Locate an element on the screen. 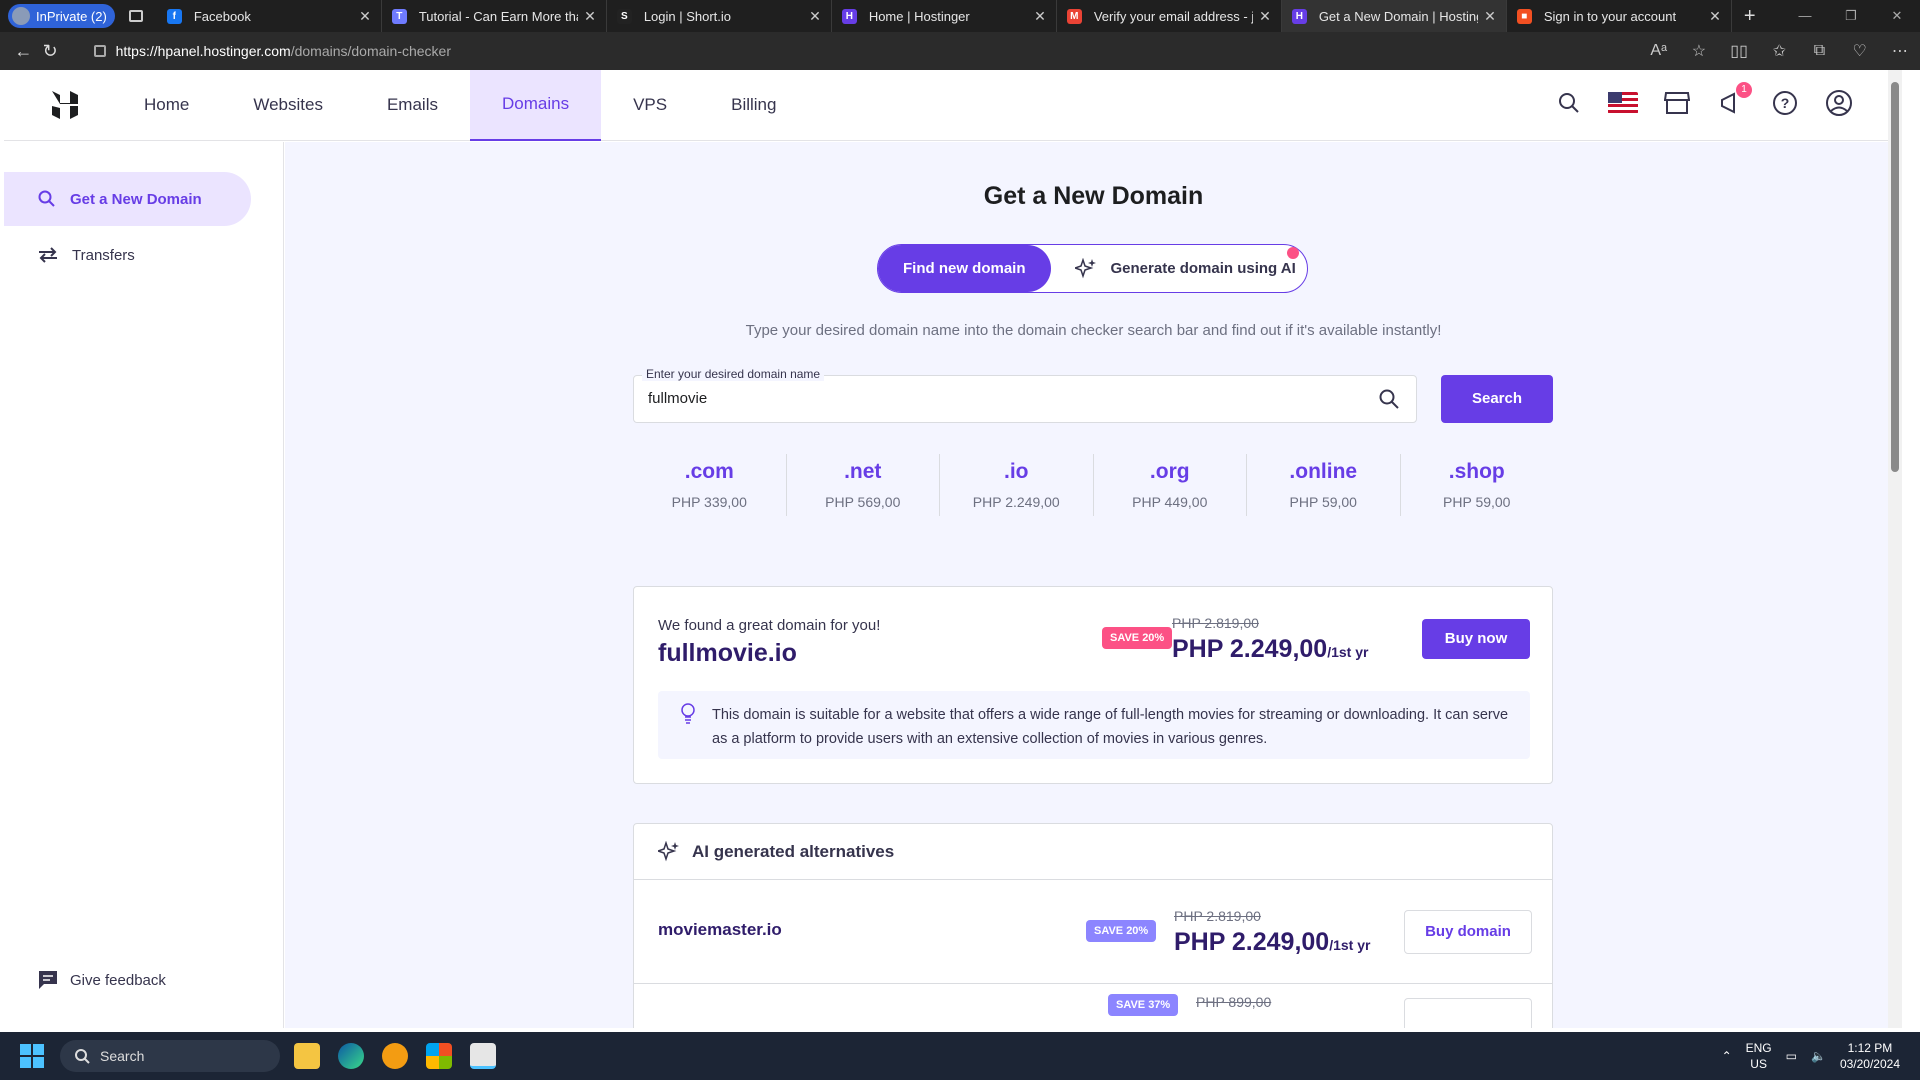  generate-ai-tab: Generate domain using AI is located at coordinates (1185, 268).